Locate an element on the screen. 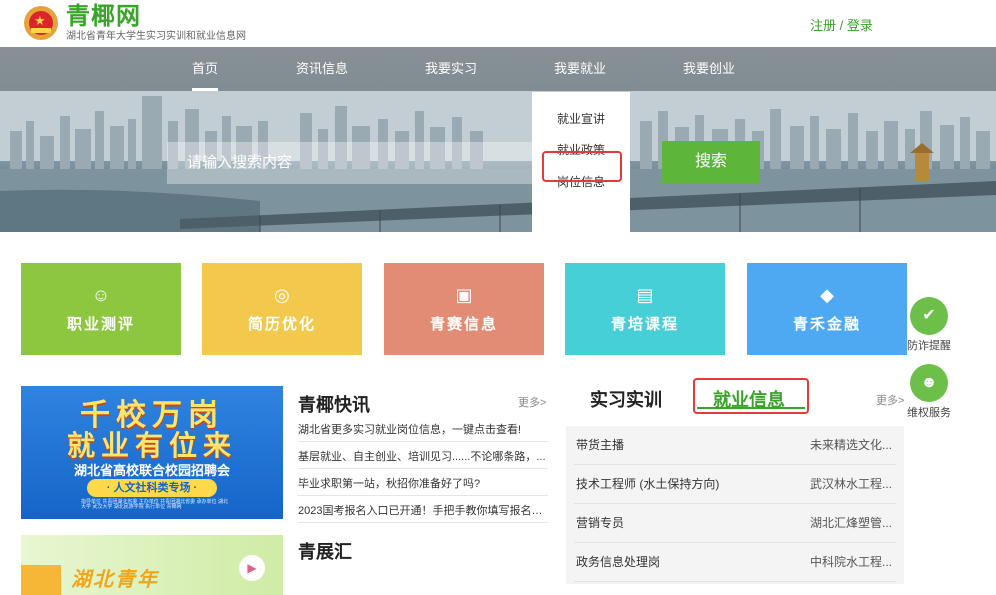 The image size is (996, 595). play-icon: ▶ is located at coordinates (252, 568).